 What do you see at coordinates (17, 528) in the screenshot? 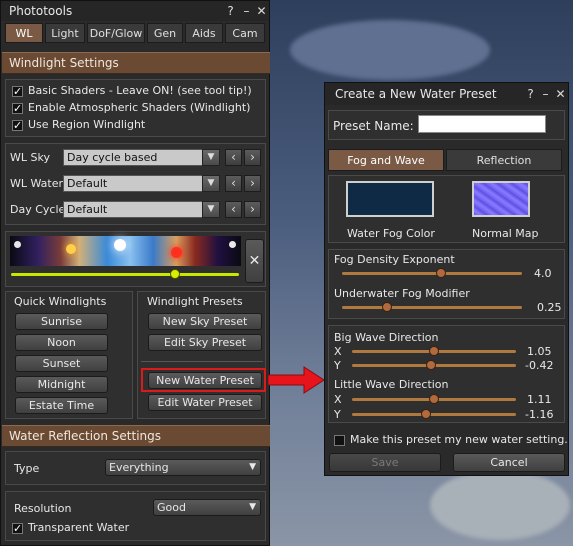
I see `transparent-water-checkbox: ✓` at bounding box center [17, 528].